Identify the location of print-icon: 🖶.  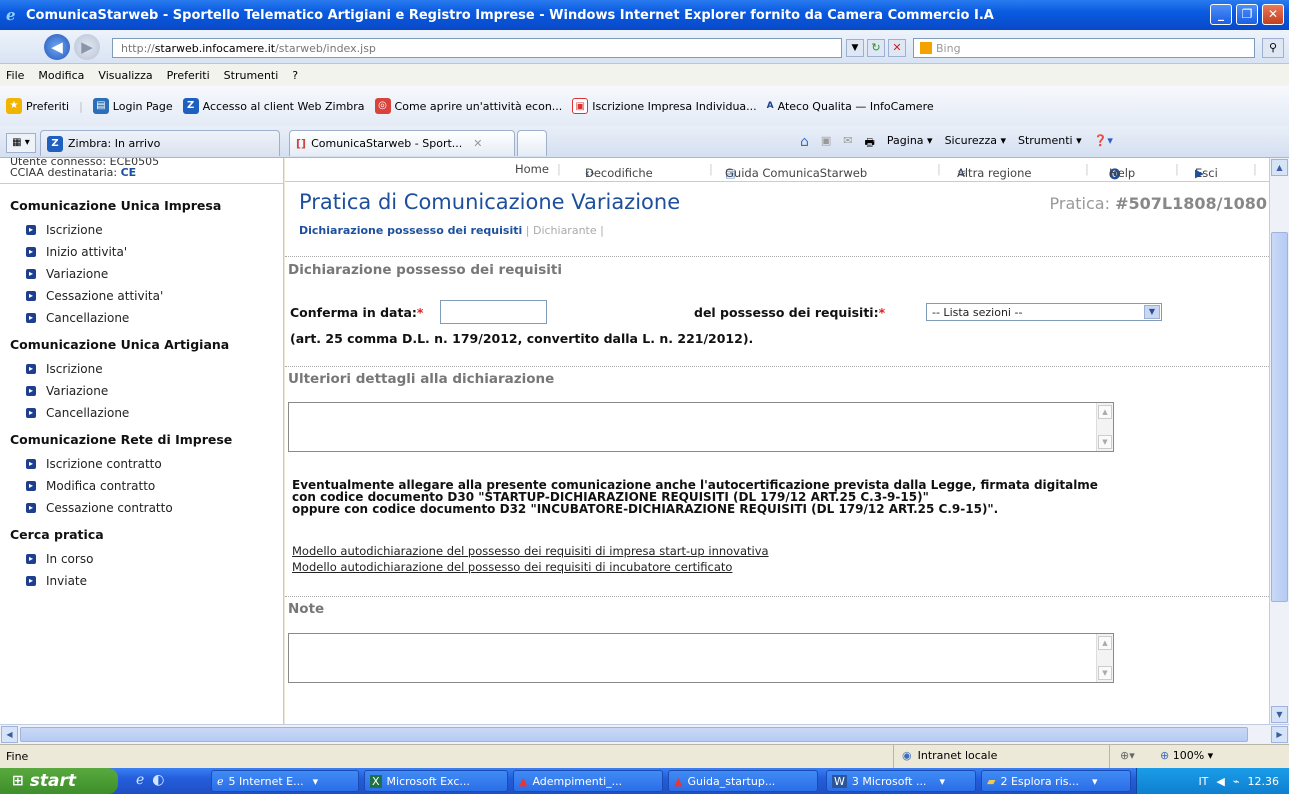
(870, 143).